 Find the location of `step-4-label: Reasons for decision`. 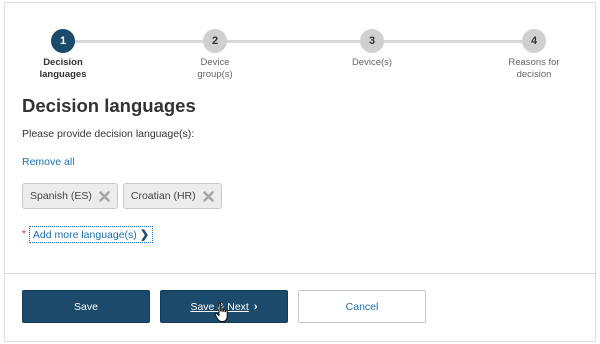

step-4-label: Reasons for decision is located at coordinates (534, 69).